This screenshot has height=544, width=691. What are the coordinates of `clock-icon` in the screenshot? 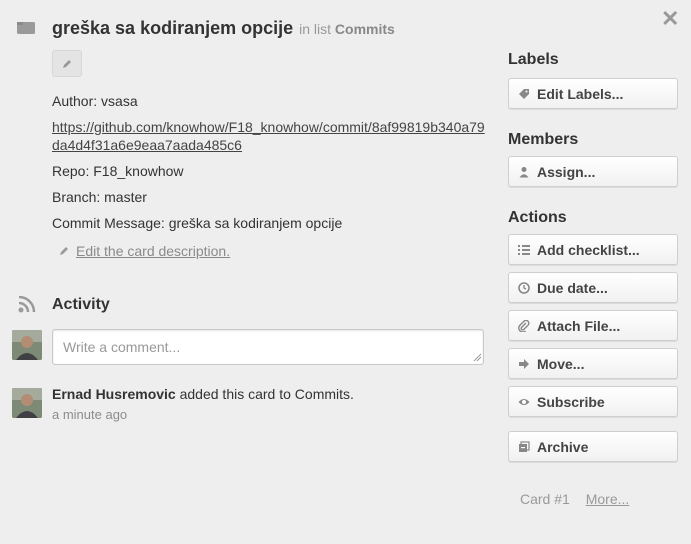 It's located at (524, 287).